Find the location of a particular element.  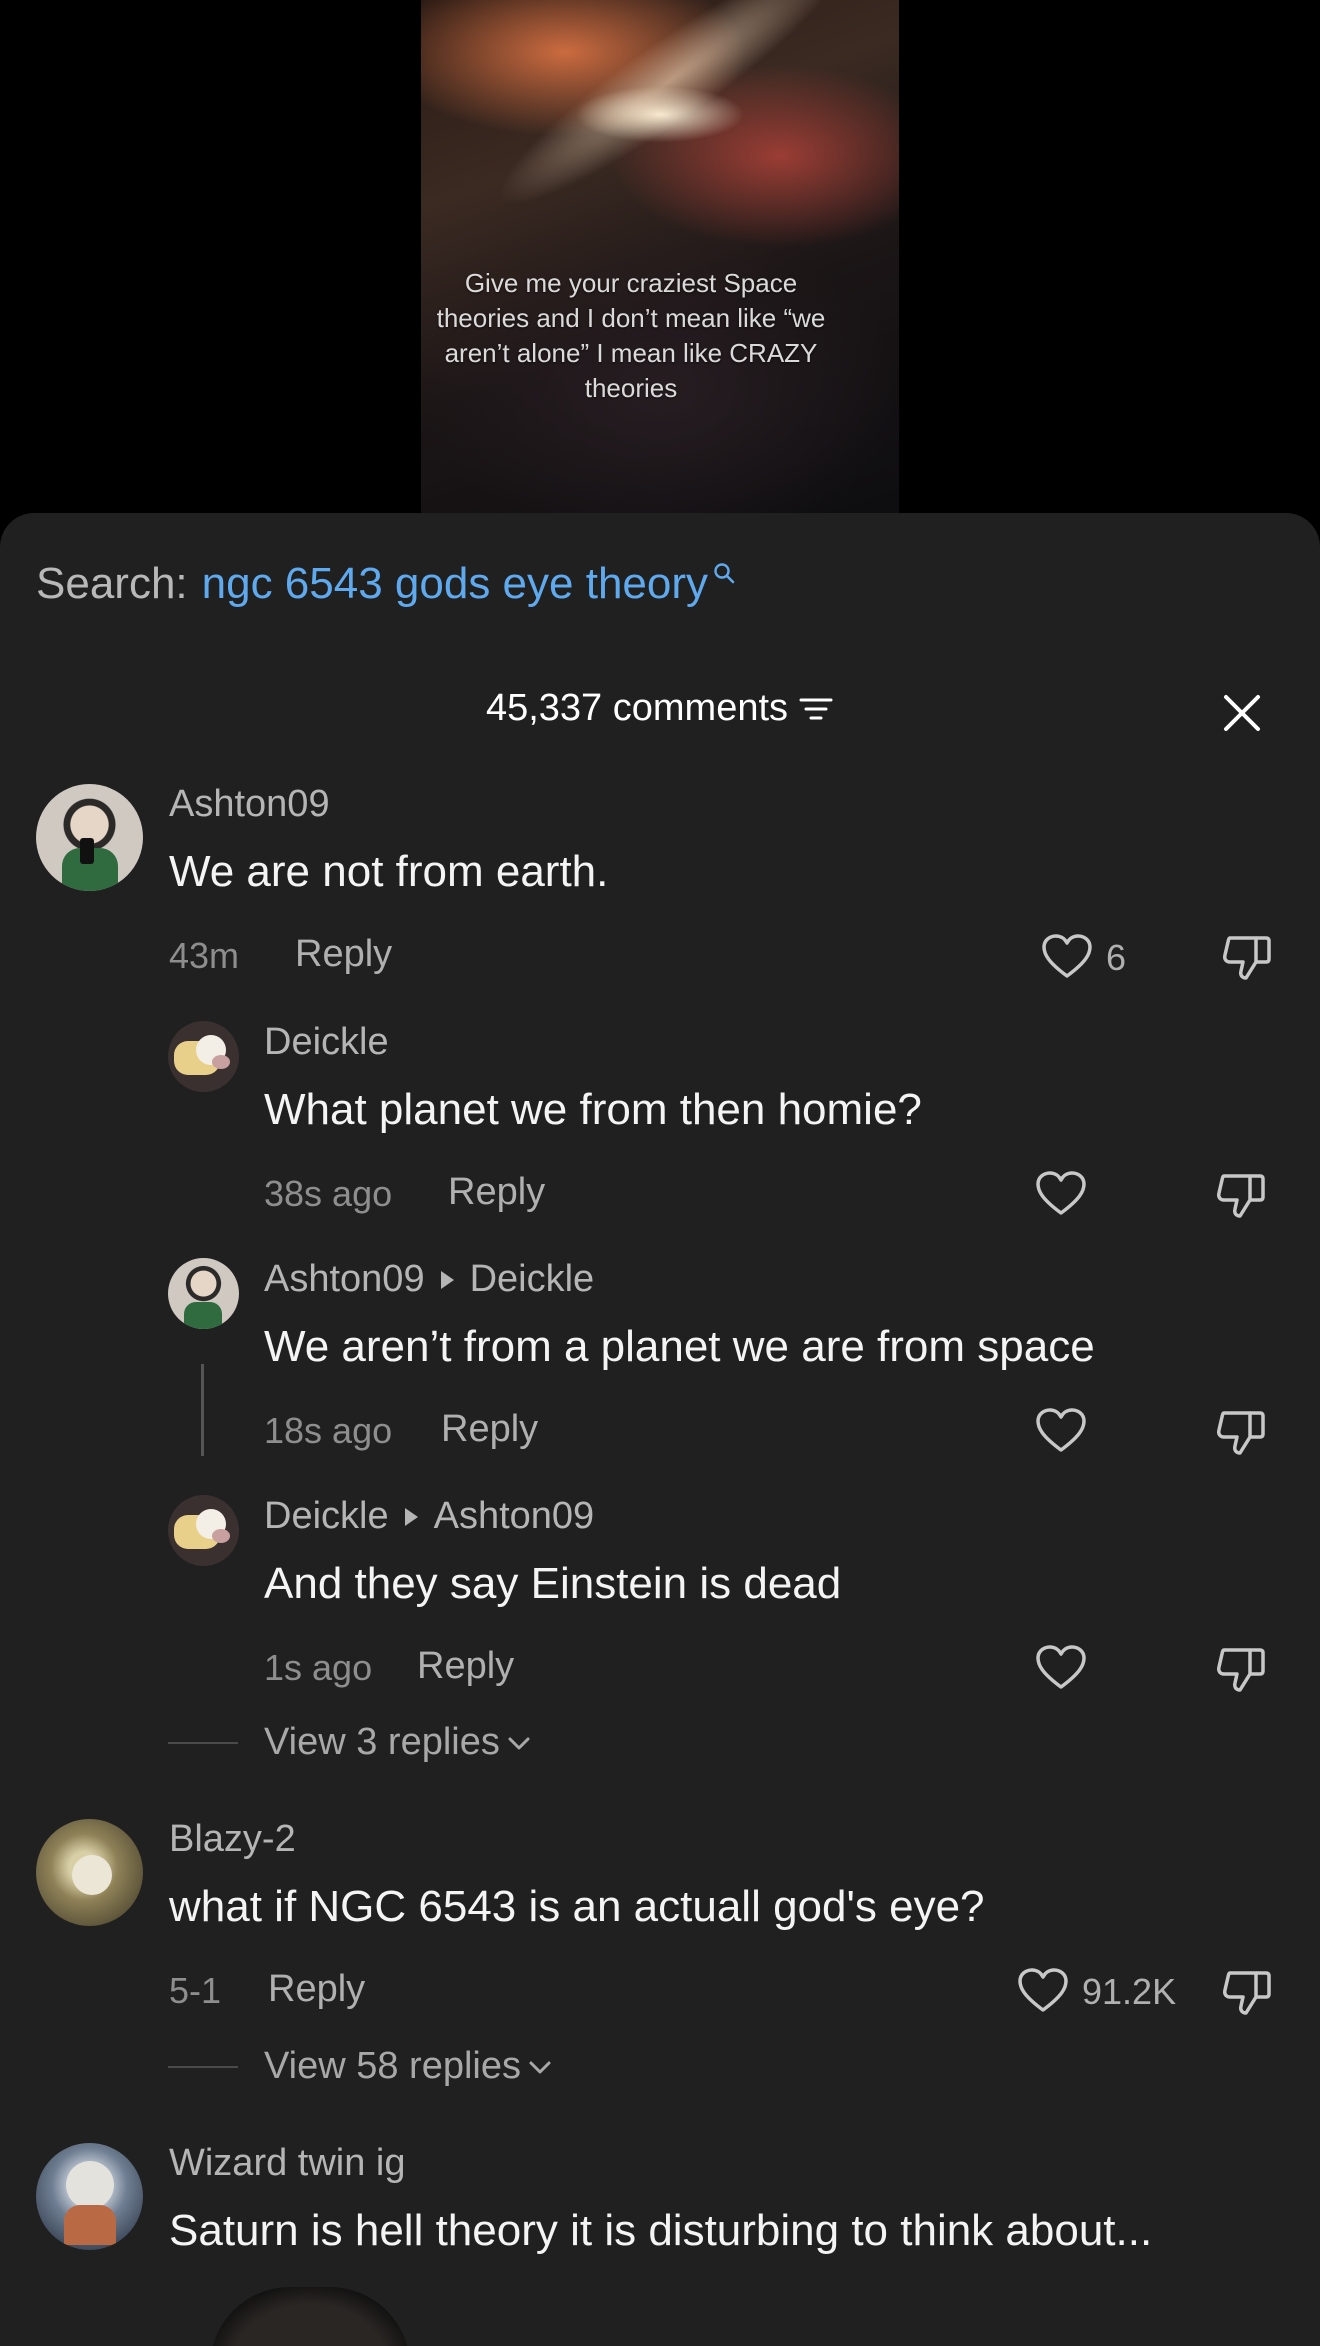

reply-to-user: Deickle is located at coordinates (532, 1279).